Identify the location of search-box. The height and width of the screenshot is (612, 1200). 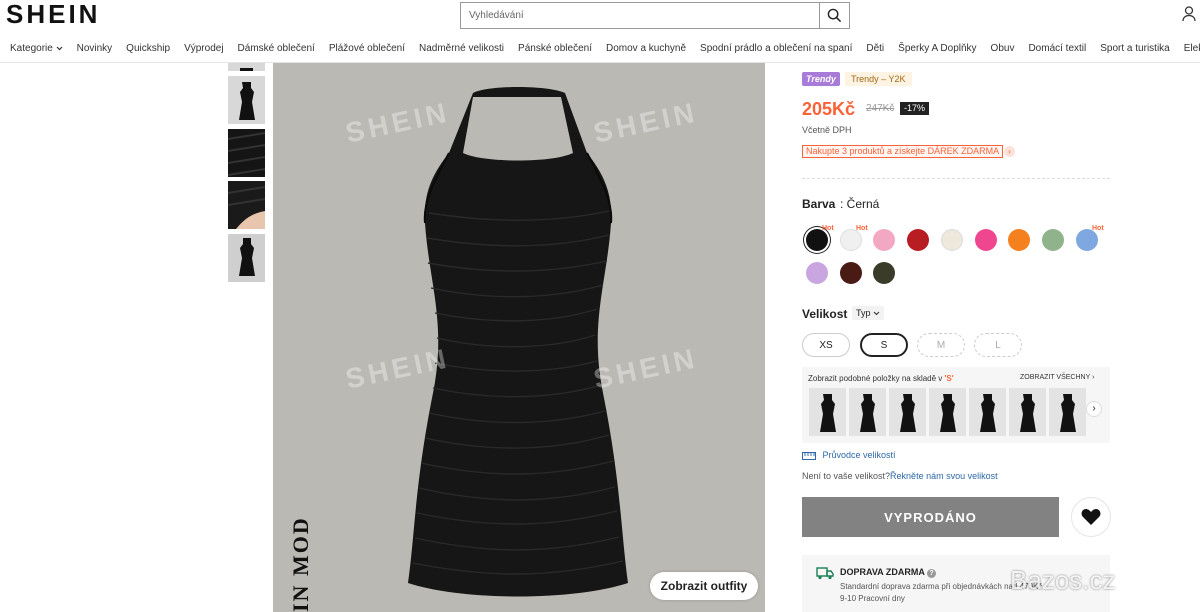
(655, 15).